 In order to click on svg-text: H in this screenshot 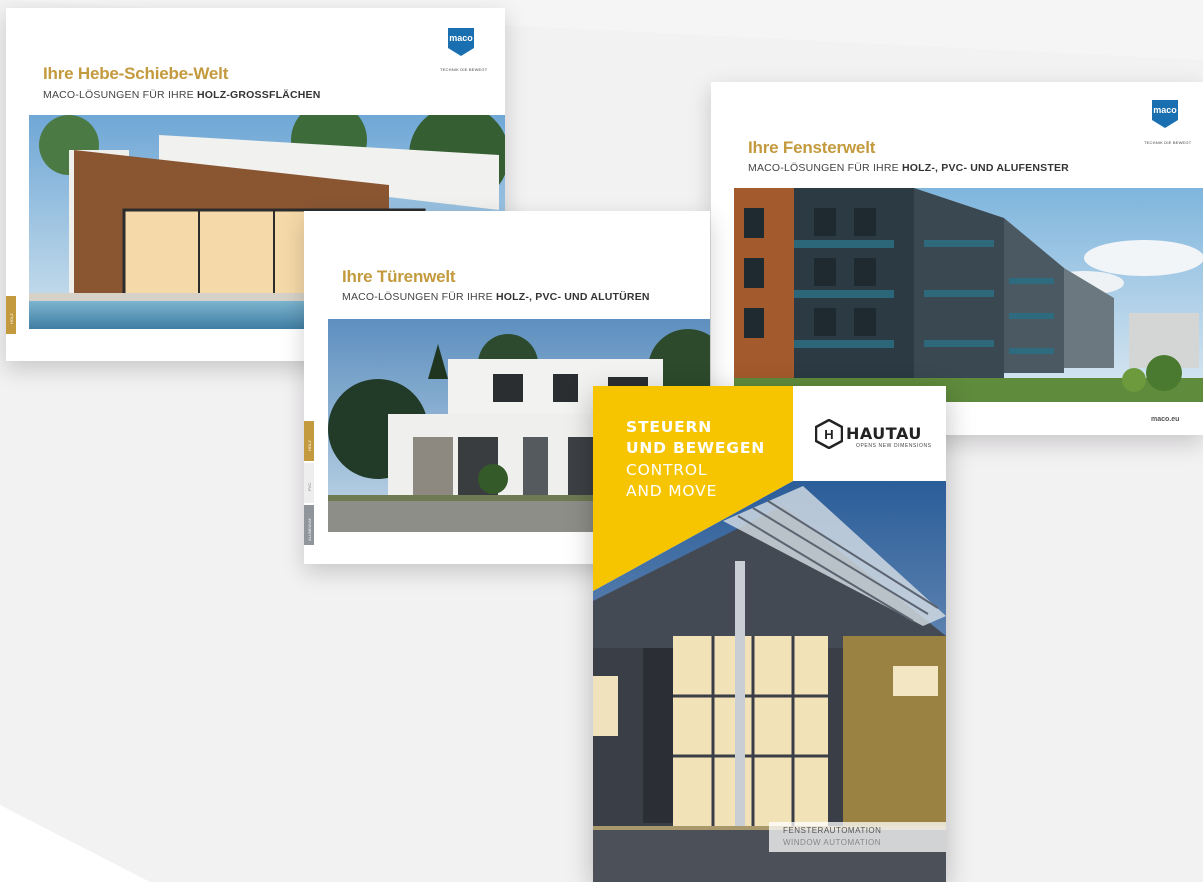, I will do `click(828, 434)`.